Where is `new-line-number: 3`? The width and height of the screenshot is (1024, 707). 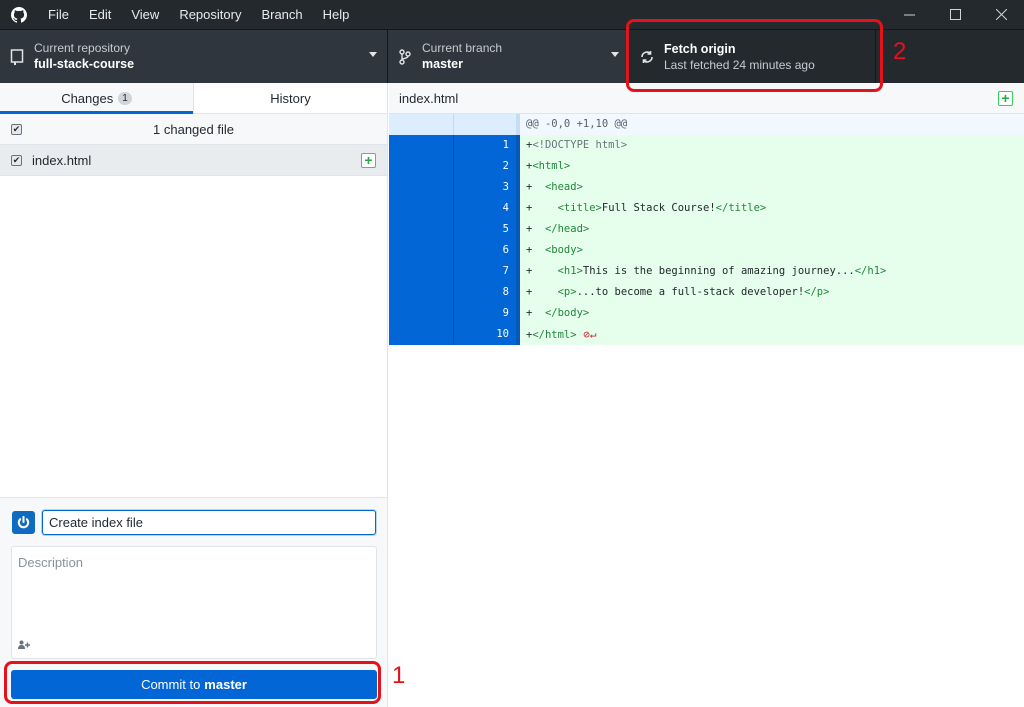
new-line-number: 3 is located at coordinates (487, 187).